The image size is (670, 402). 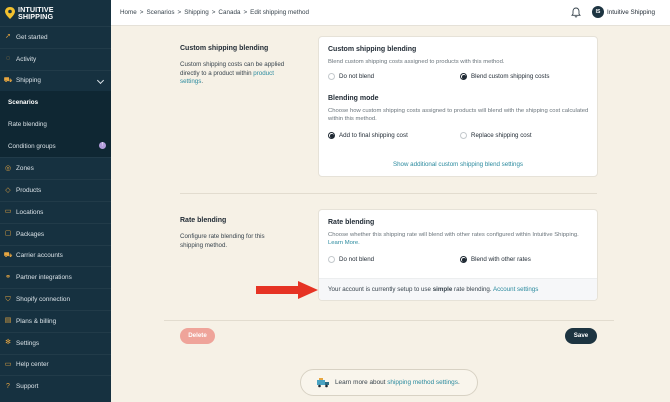 What do you see at coordinates (102, 146) in the screenshot?
I see `new-badge-icon: !` at bounding box center [102, 146].